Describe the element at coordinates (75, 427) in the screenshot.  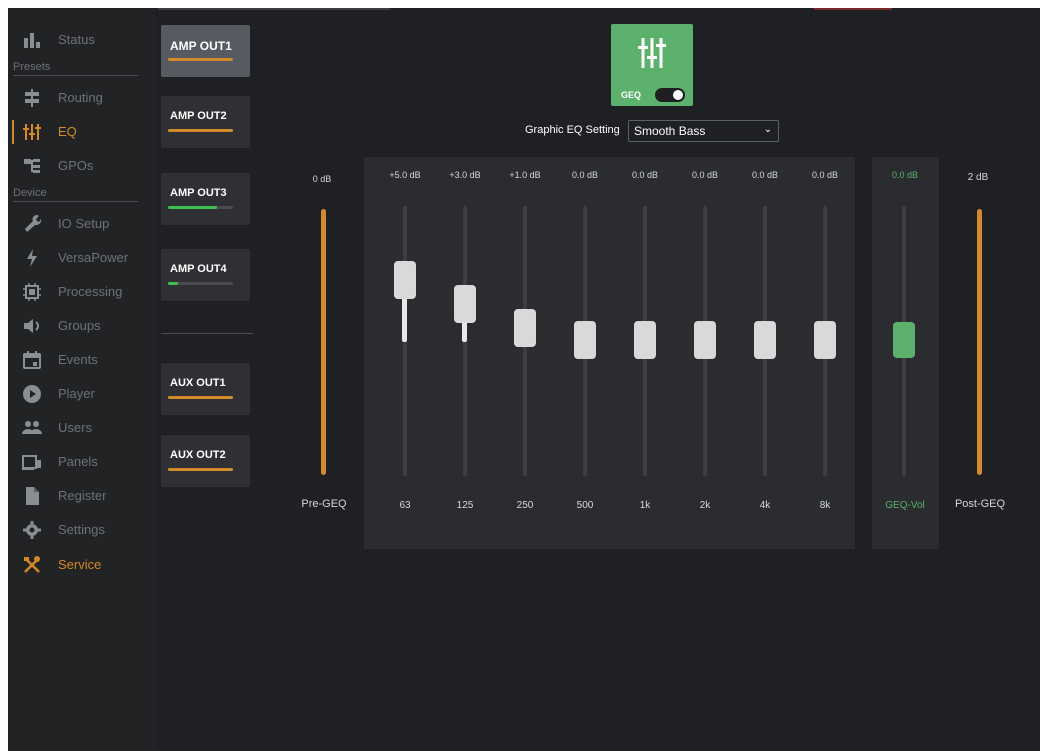
I see `sidebar-item-label: Users` at that location.